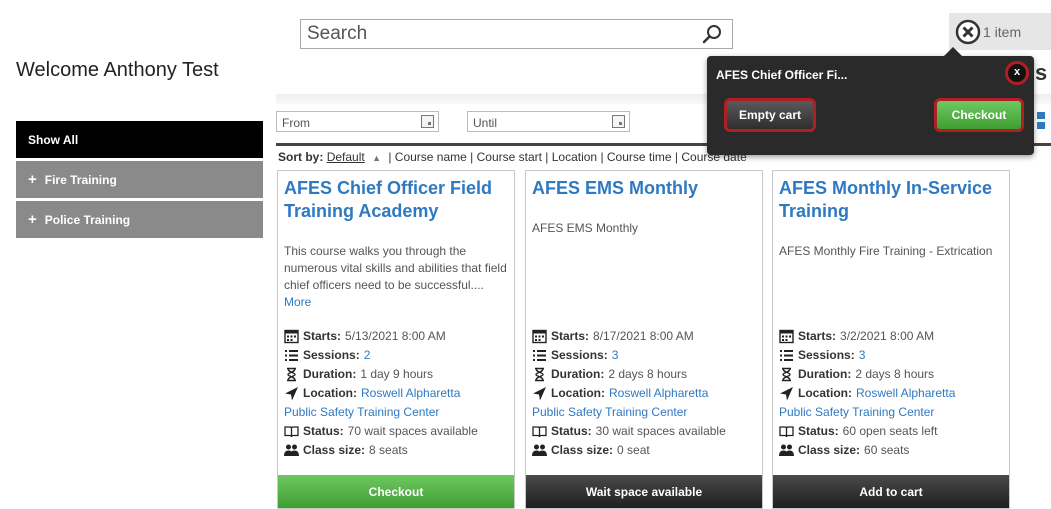 The width and height of the screenshot is (1051, 509). Describe the element at coordinates (117, 70) in the screenshot. I see `welcome-message: Welcome Anthony Test` at that location.